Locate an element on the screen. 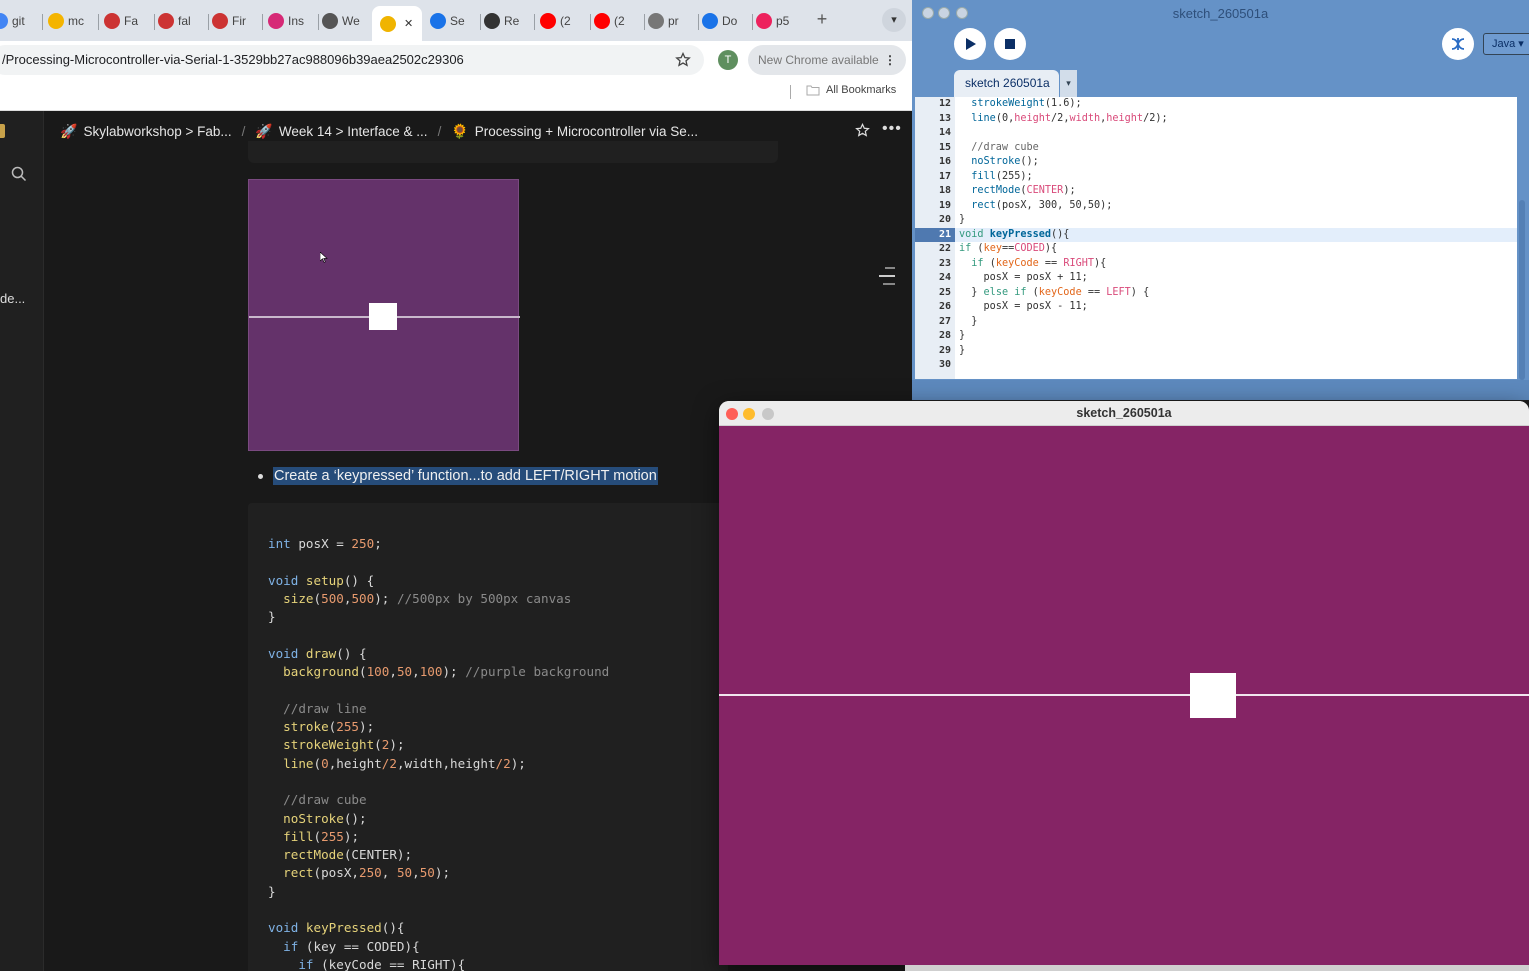 This screenshot has width=1529, height=971. editor-token: LEFT is located at coordinates (1118, 292).